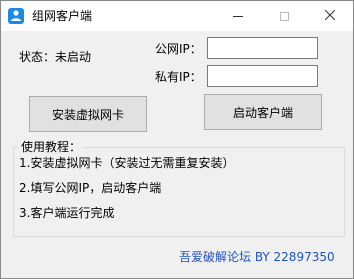 The height and width of the screenshot is (279, 354). What do you see at coordinates (51, 147) in the screenshot?
I see `tutorial-title: 使用教程：` at bounding box center [51, 147].